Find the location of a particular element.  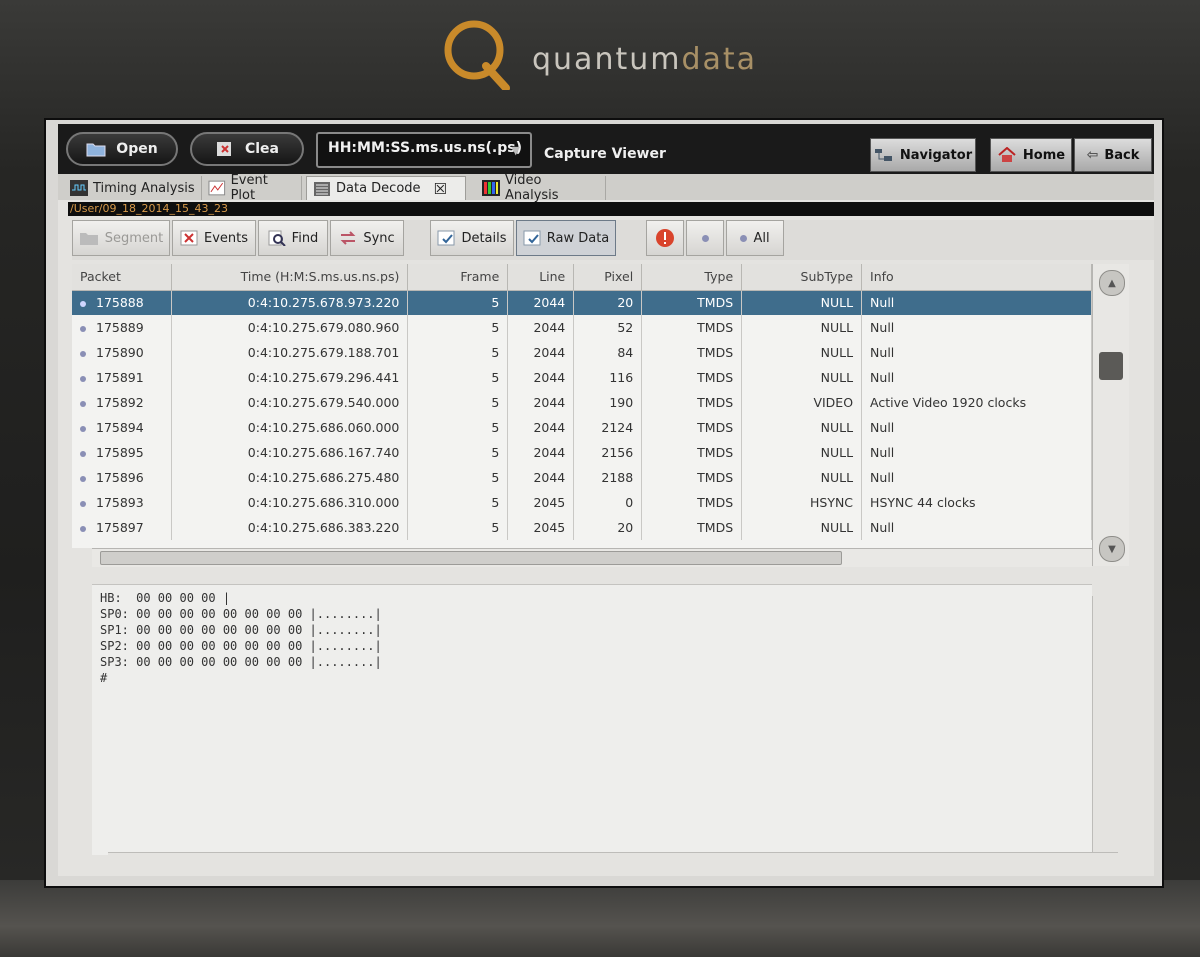

cell-time: 0:4:10.275.686.383.220 is located at coordinates (290, 527).